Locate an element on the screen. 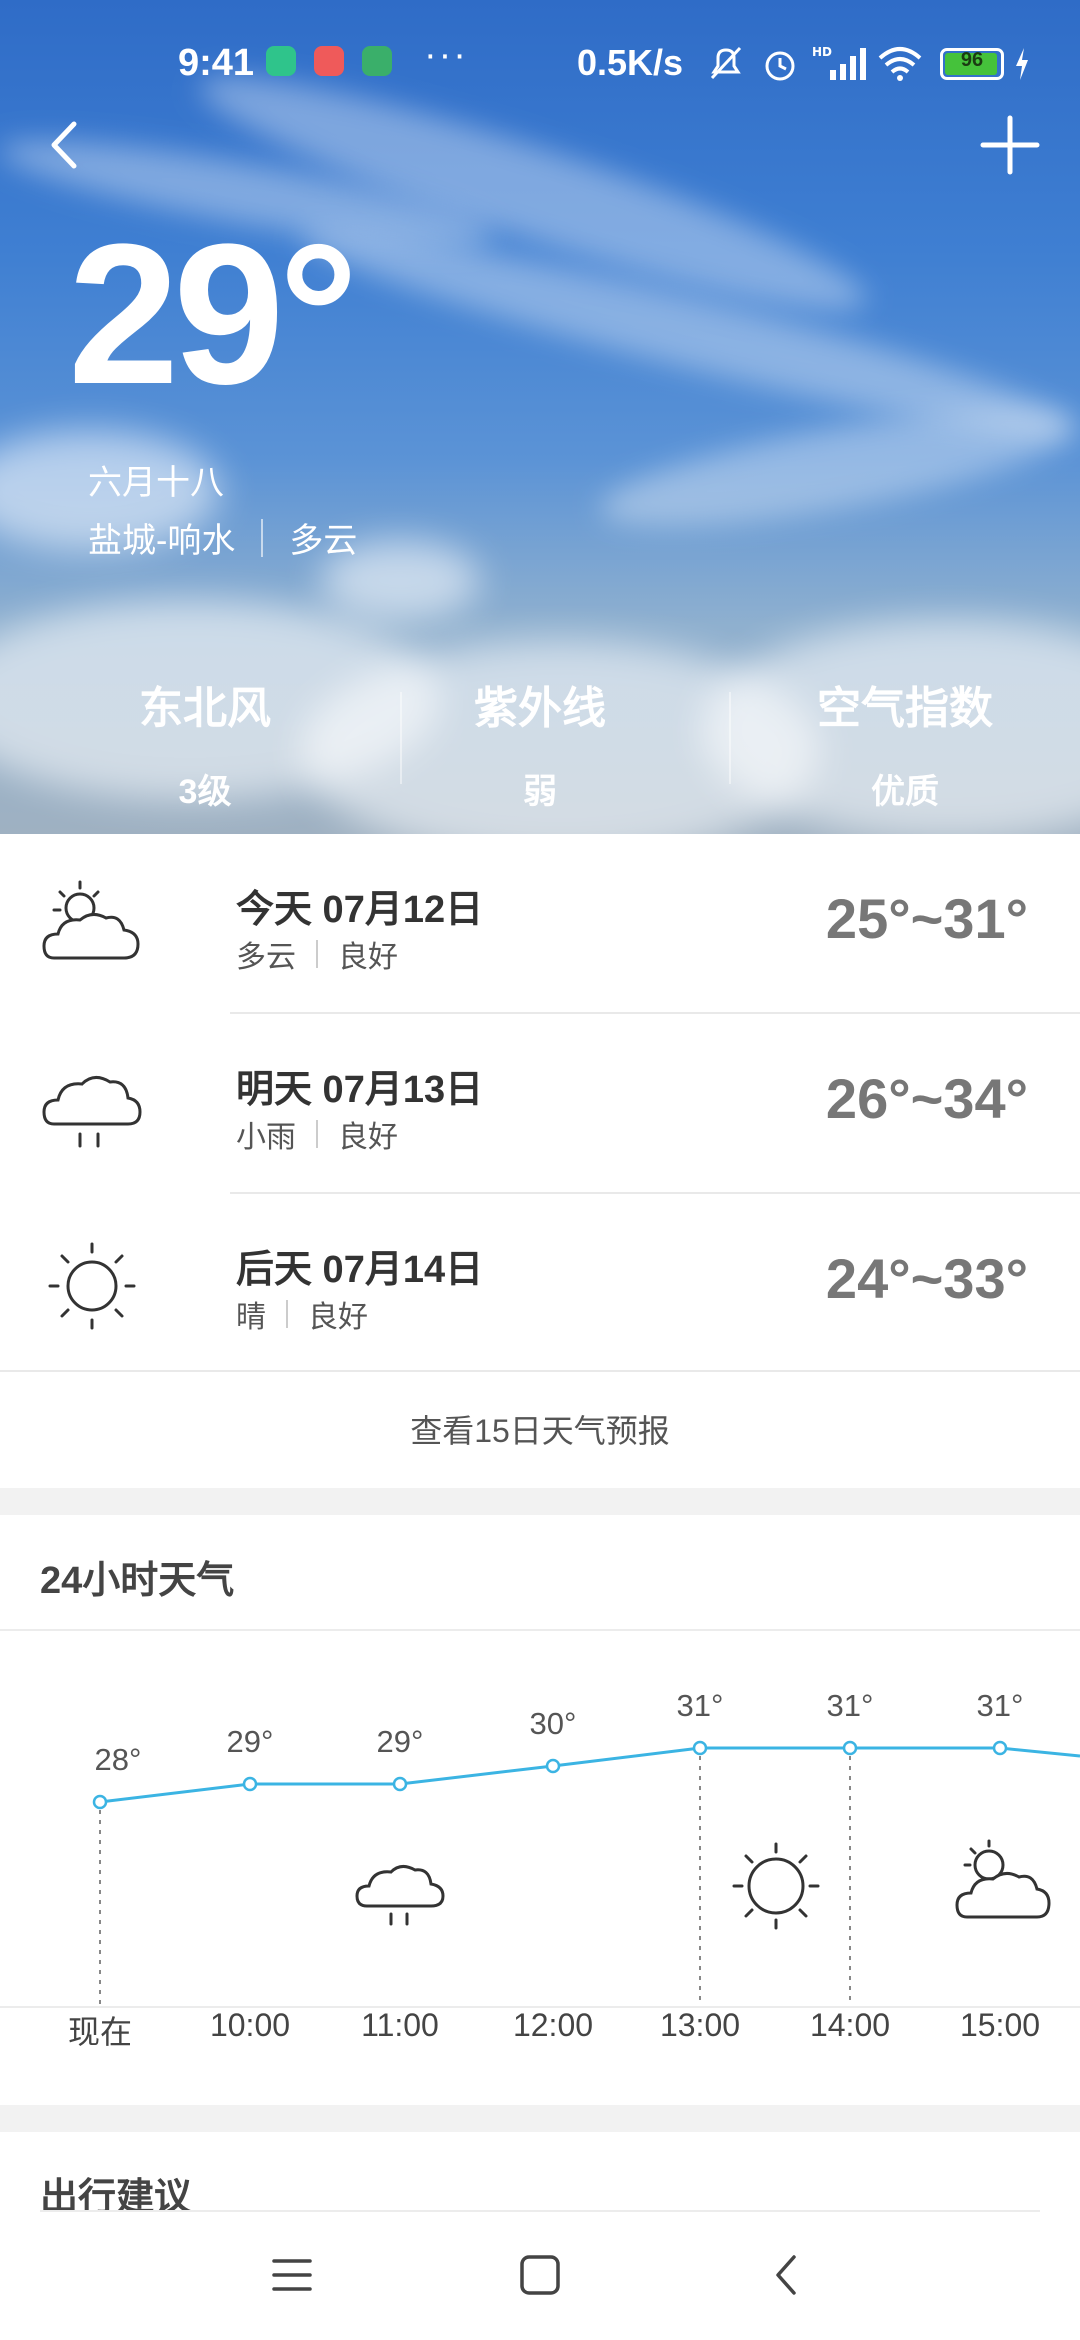 The image size is (1080, 2340). forecast-detail: 多云 良好 is located at coordinates (317, 954).